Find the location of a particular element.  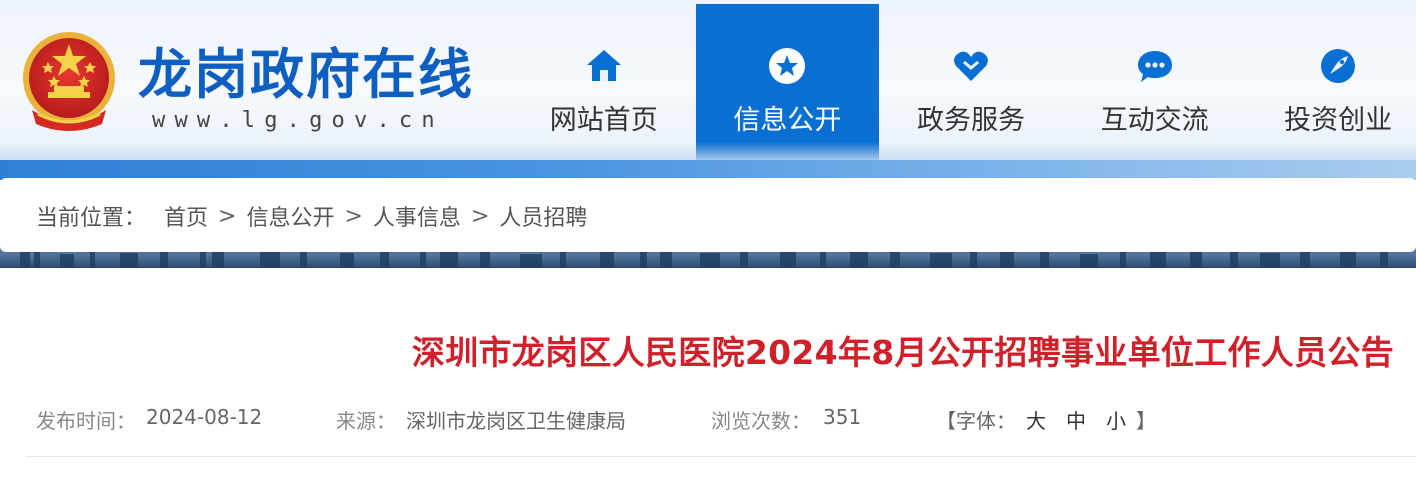

nav-item-investment: 投资创业 is located at coordinates (1331, 82).